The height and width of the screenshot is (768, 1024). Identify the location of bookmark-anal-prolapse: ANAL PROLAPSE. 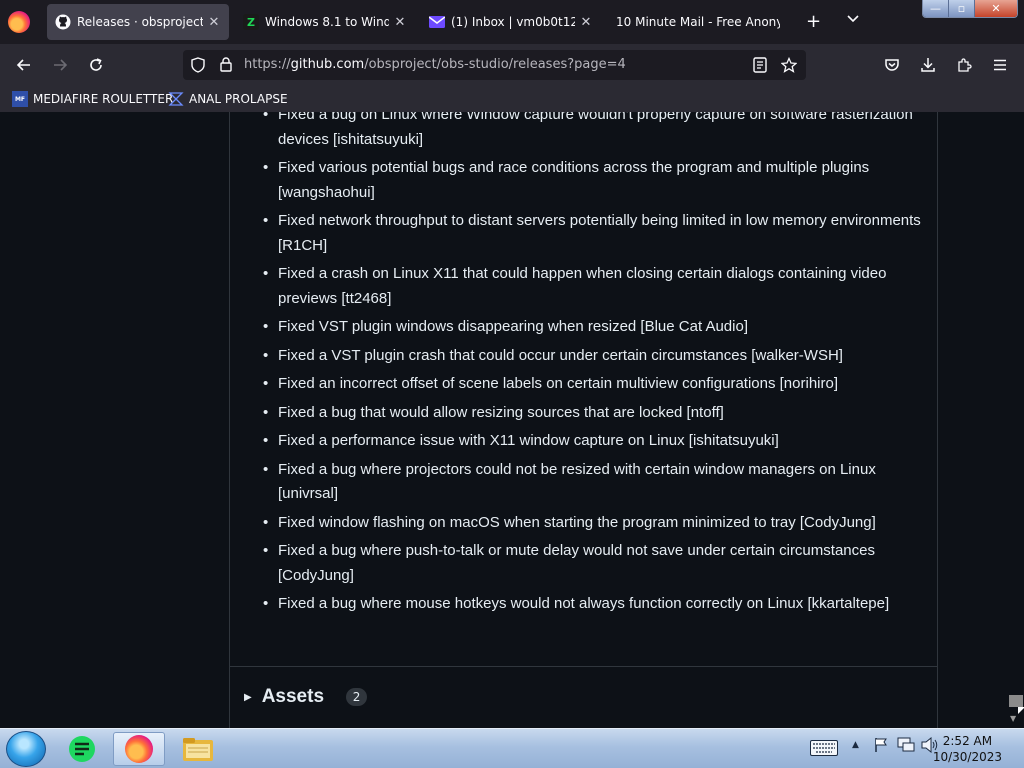
(228, 99).